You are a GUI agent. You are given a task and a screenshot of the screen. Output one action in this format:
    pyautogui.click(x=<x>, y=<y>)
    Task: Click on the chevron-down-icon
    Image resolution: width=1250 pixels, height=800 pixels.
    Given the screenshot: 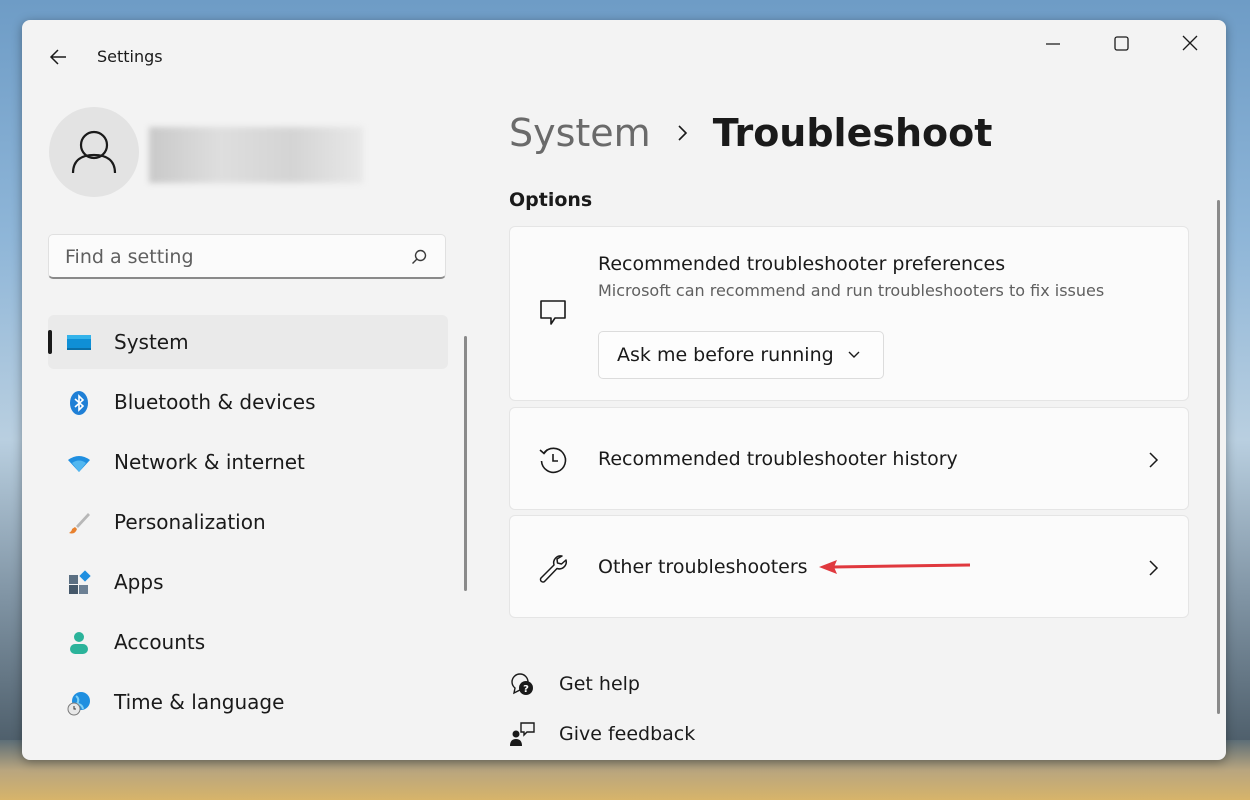 What is the action you would take?
    pyautogui.click(x=854, y=354)
    